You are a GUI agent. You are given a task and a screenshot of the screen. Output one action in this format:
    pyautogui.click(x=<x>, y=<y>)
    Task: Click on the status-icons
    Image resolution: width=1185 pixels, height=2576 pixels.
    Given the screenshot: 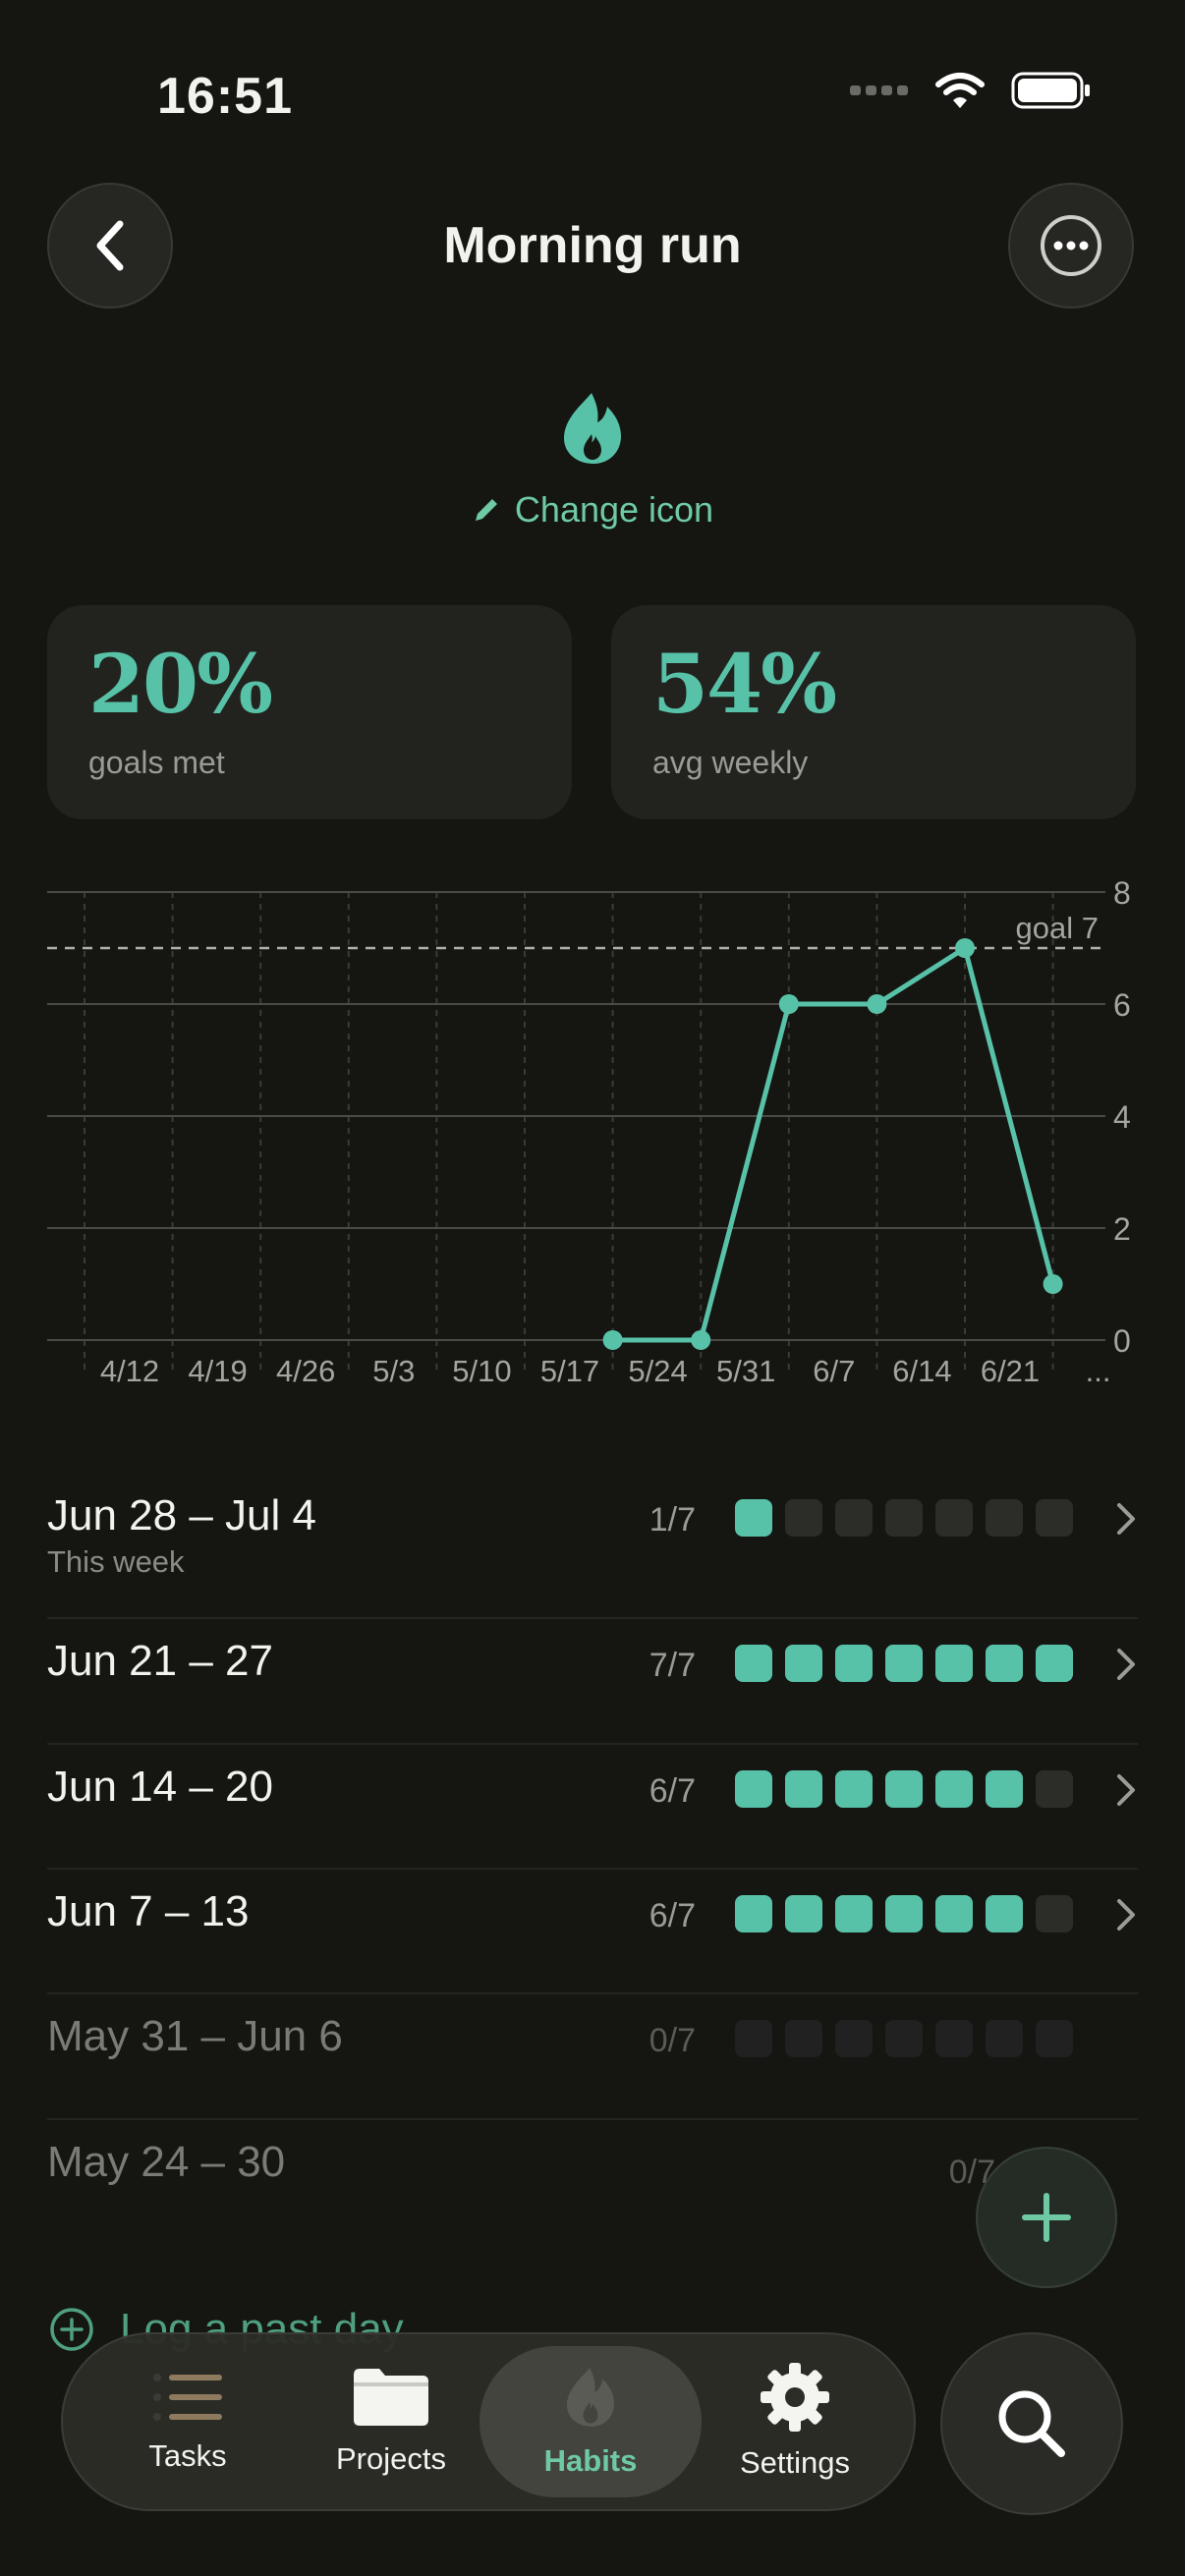 What is the action you would take?
    pyautogui.click(x=971, y=90)
    